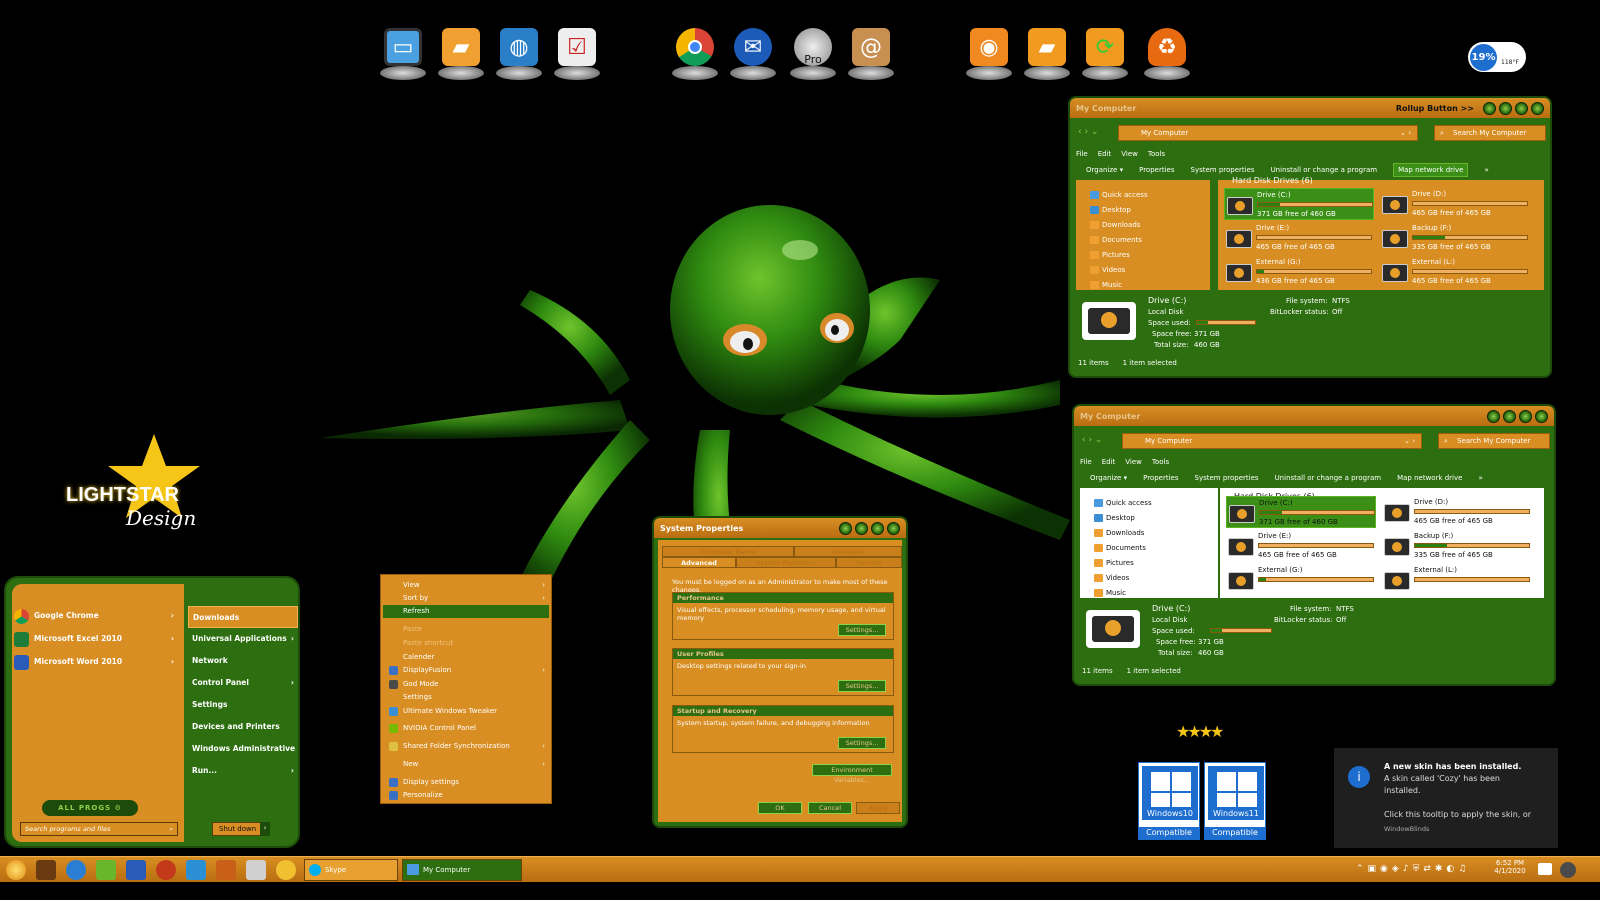 The height and width of the screenshot is (900, 1600). What do you see at coordinates (1545, 869) in the screenshot?
I see `notification-icon` at bounding box center [1545, 869].